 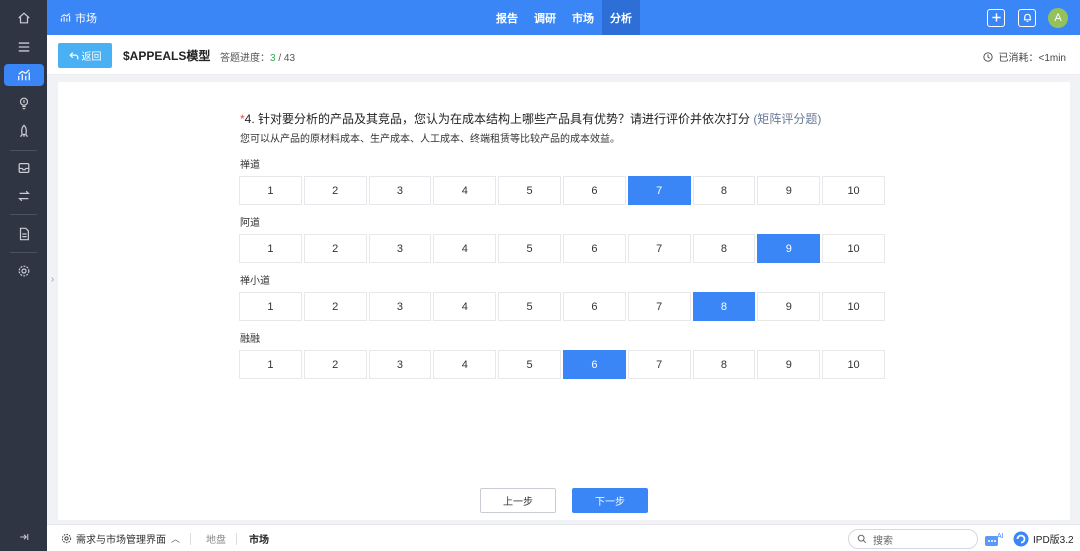 I want to click on nav-report: 报告, so click(x=507, y=17).